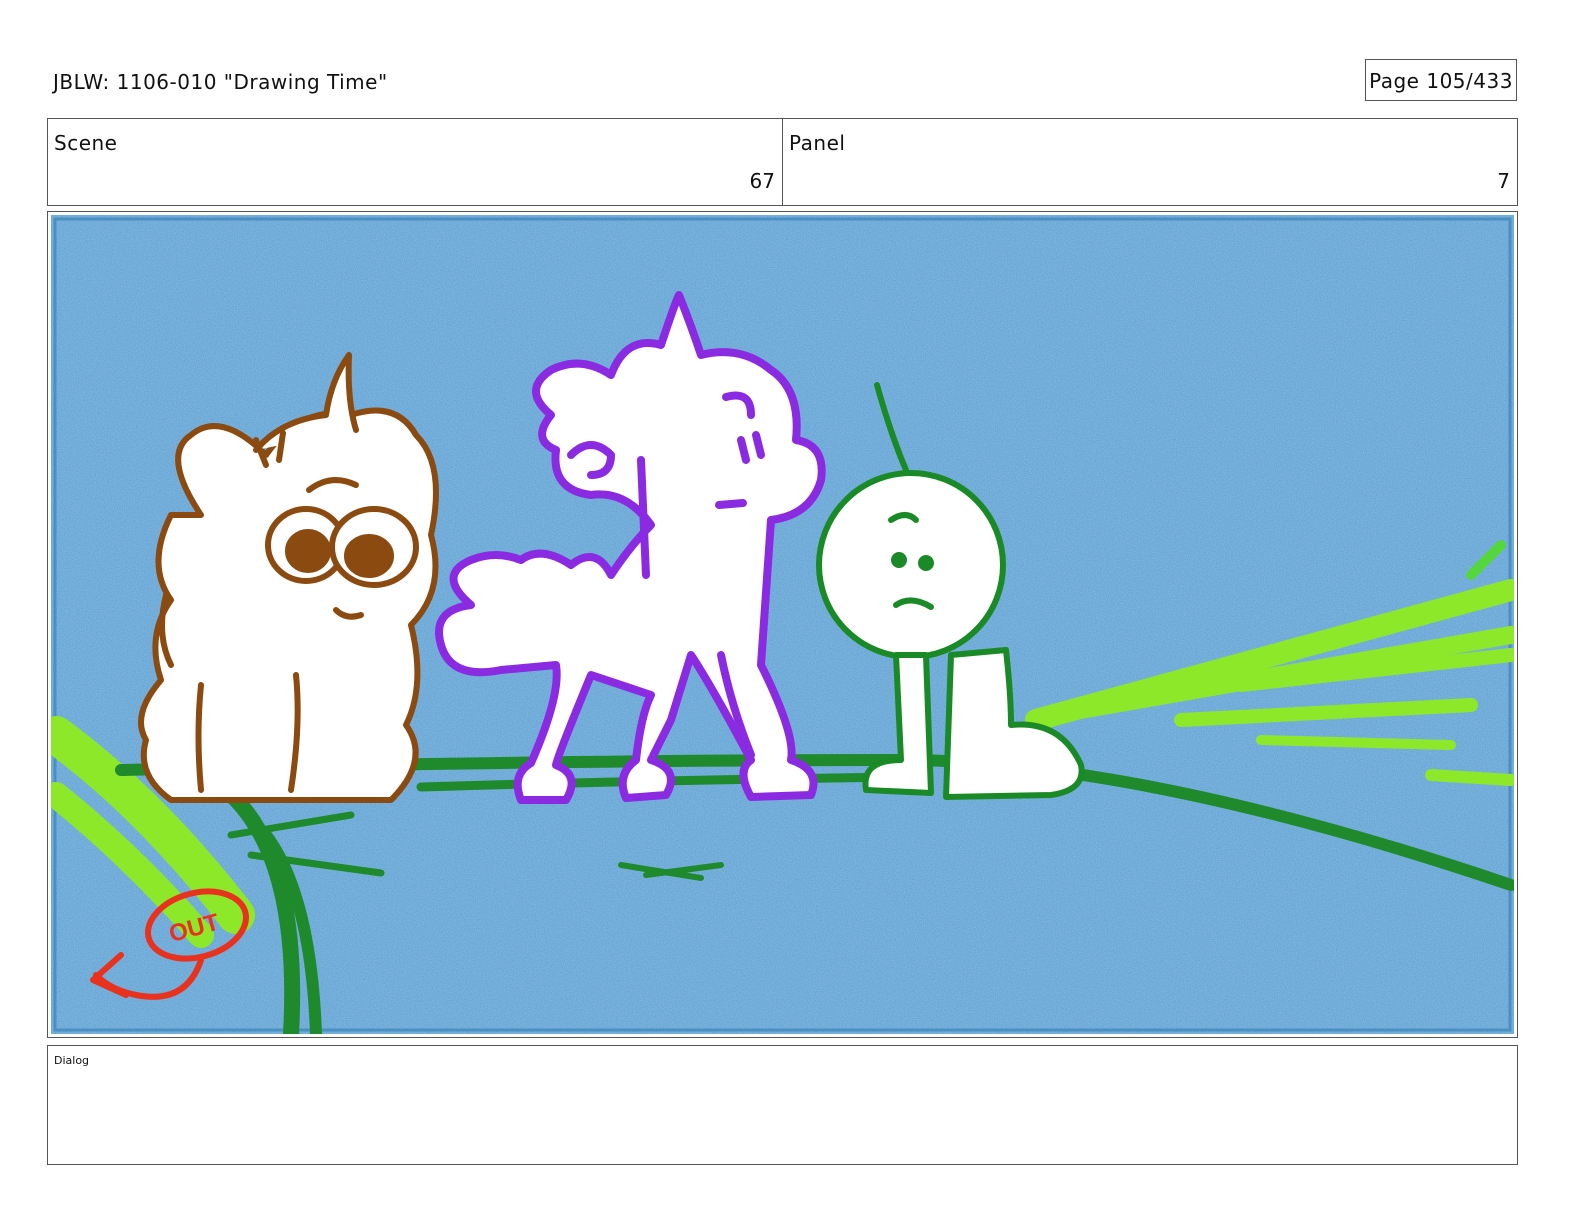  What do you see at coordinates (1149, 162) in the screenshot?
I see `panel-cell: Panel 7` at bounding box center [1149, 162].